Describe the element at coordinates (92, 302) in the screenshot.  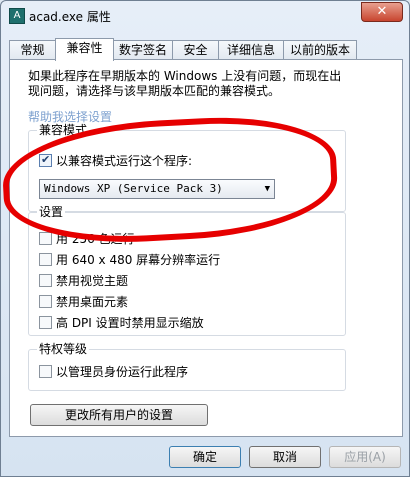
I see `option-disable-desktop-composition-label: 禁用桌面元素` at that location.